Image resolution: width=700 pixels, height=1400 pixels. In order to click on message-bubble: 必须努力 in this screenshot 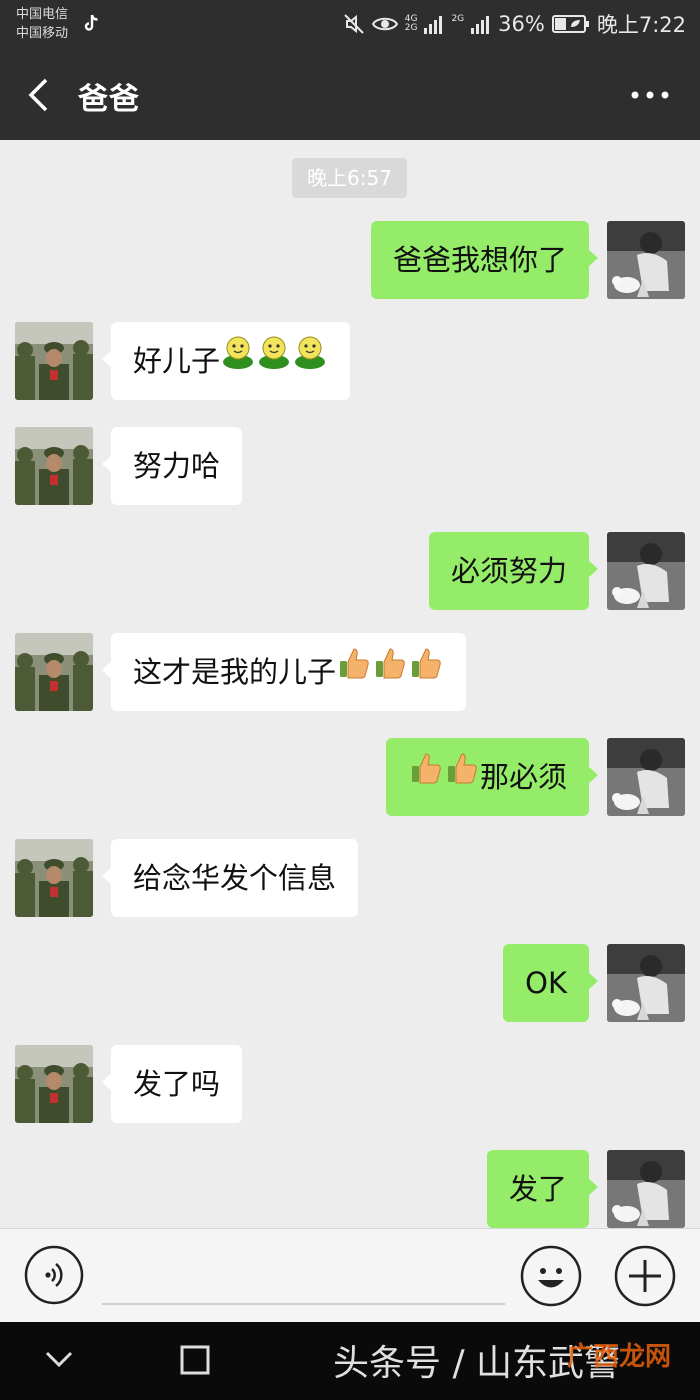, I will do `click(513, 571)`.